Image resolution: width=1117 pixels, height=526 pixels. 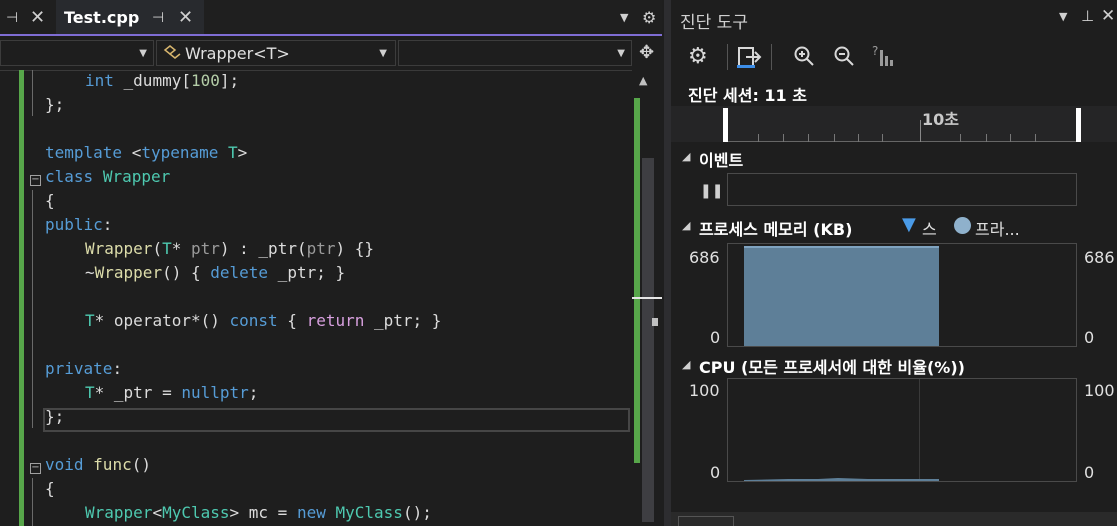 What do you see at coordinates (215, 392) in the screenshot?
I see `code-token: nullptr` at bounding box center [215, 392].